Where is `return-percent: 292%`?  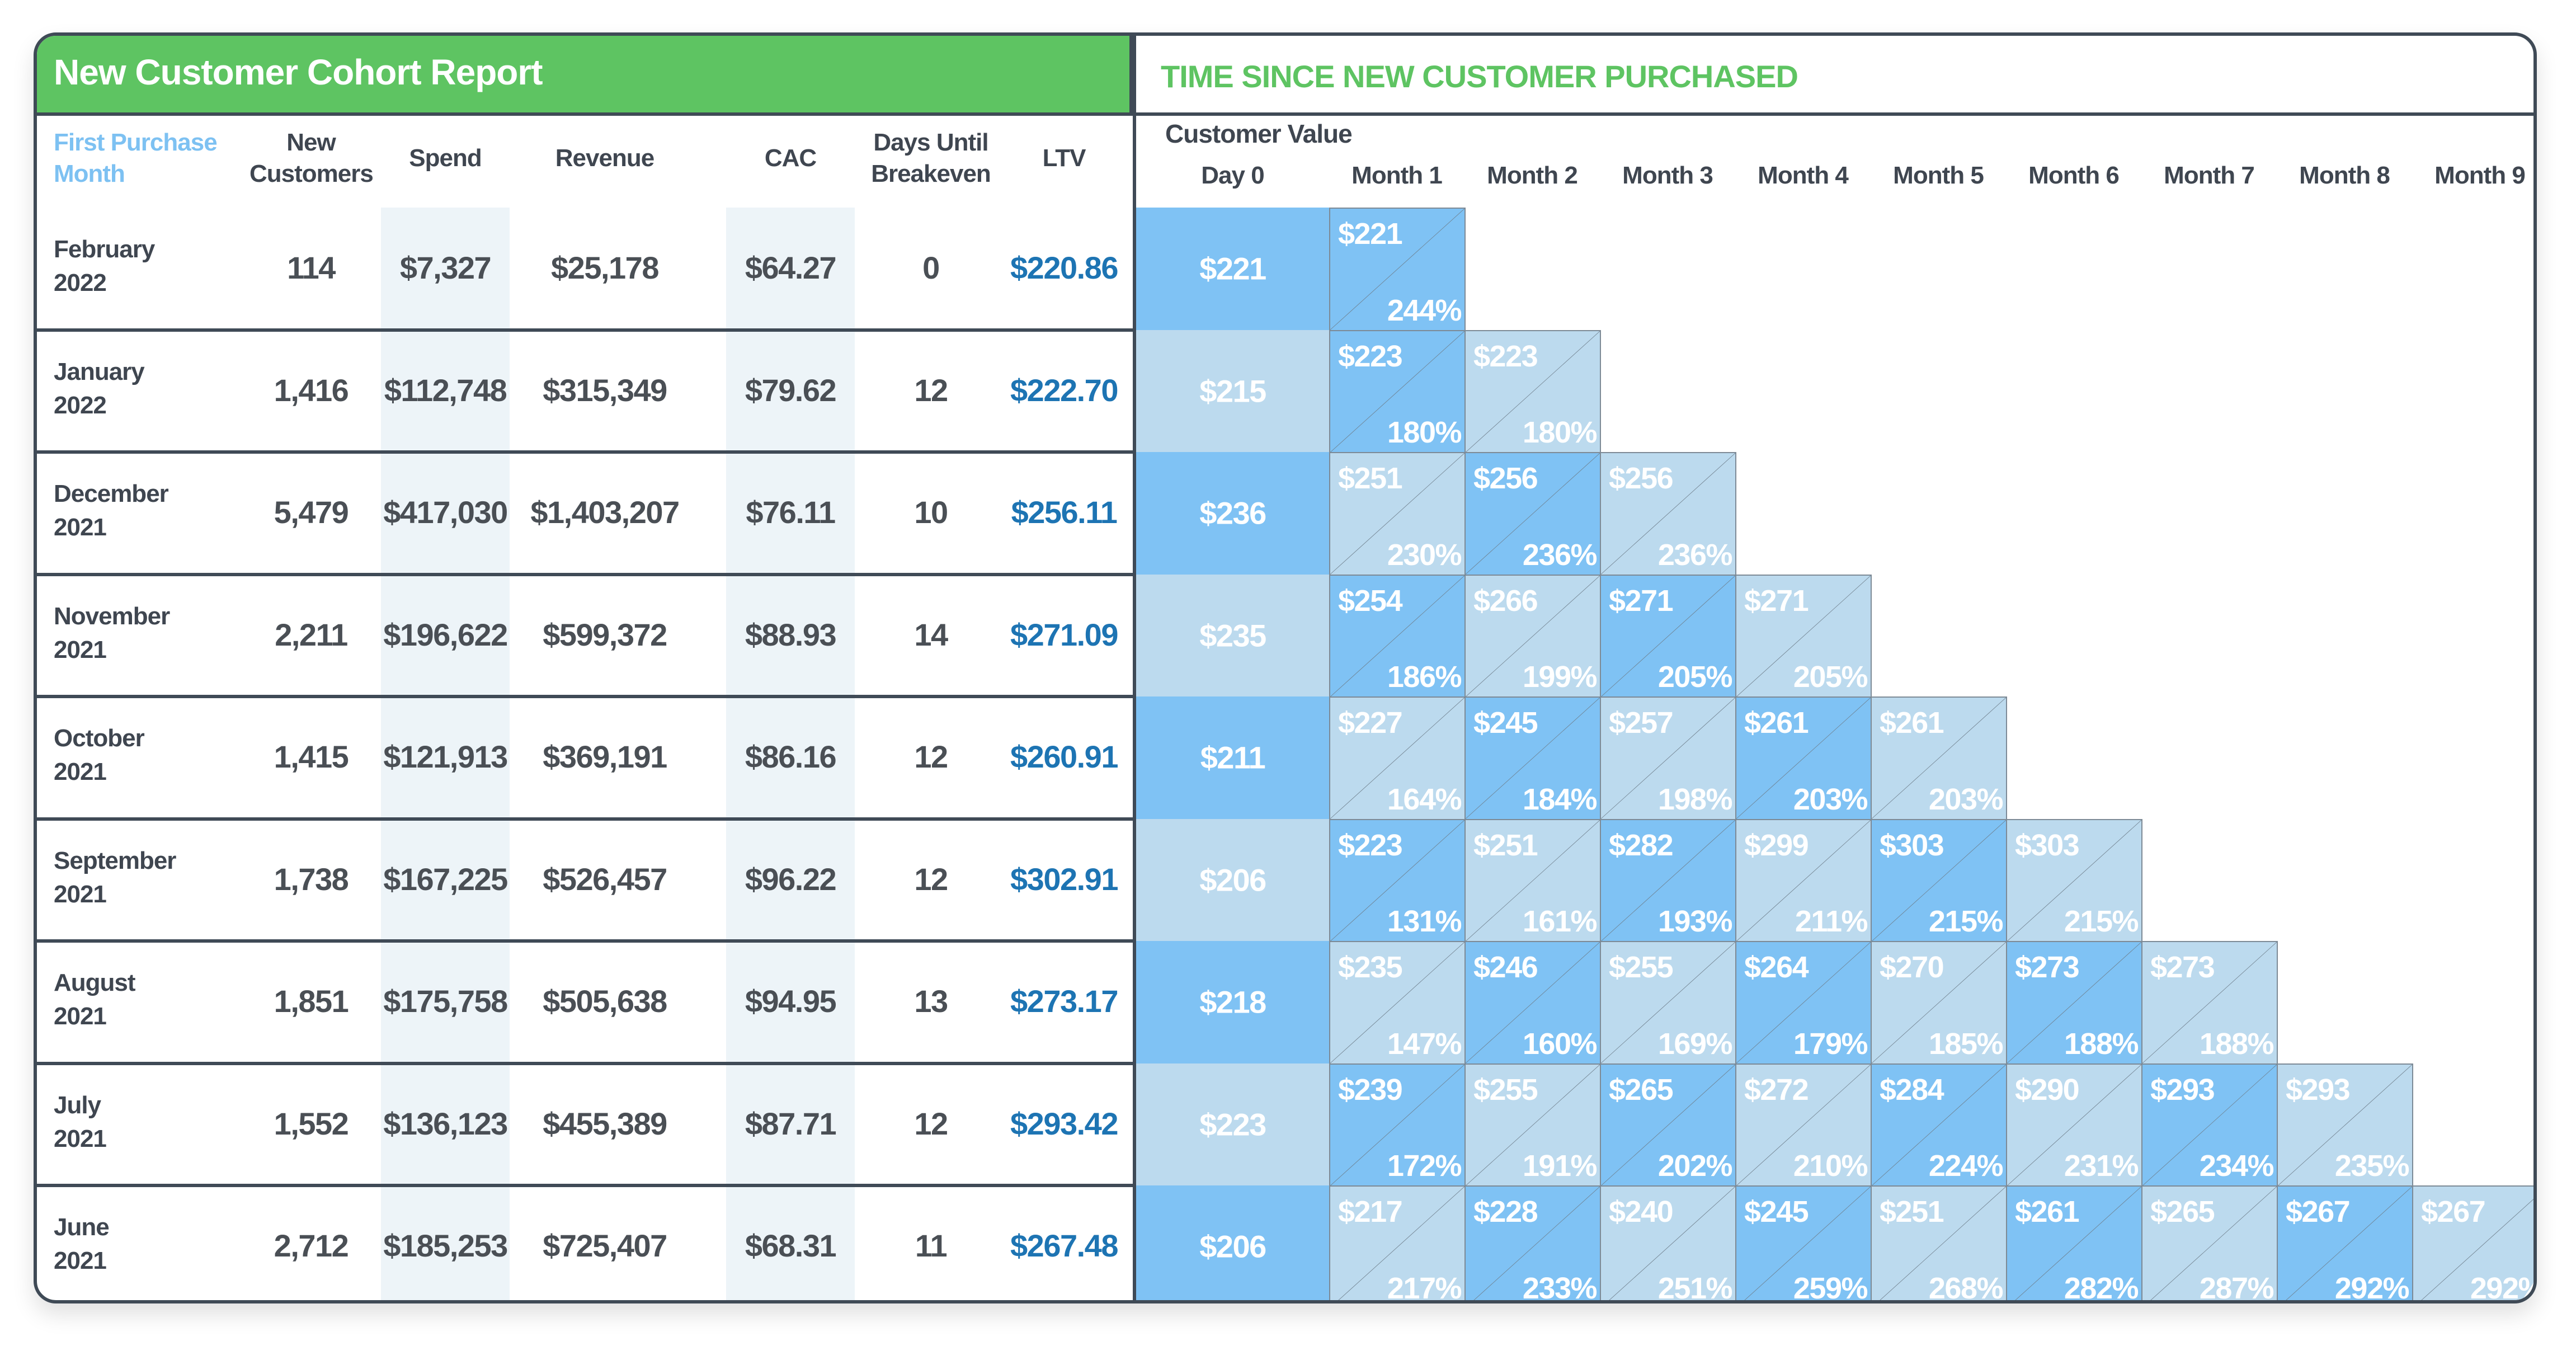
return-percent: 292% is located at coordinates (2372, 1287).